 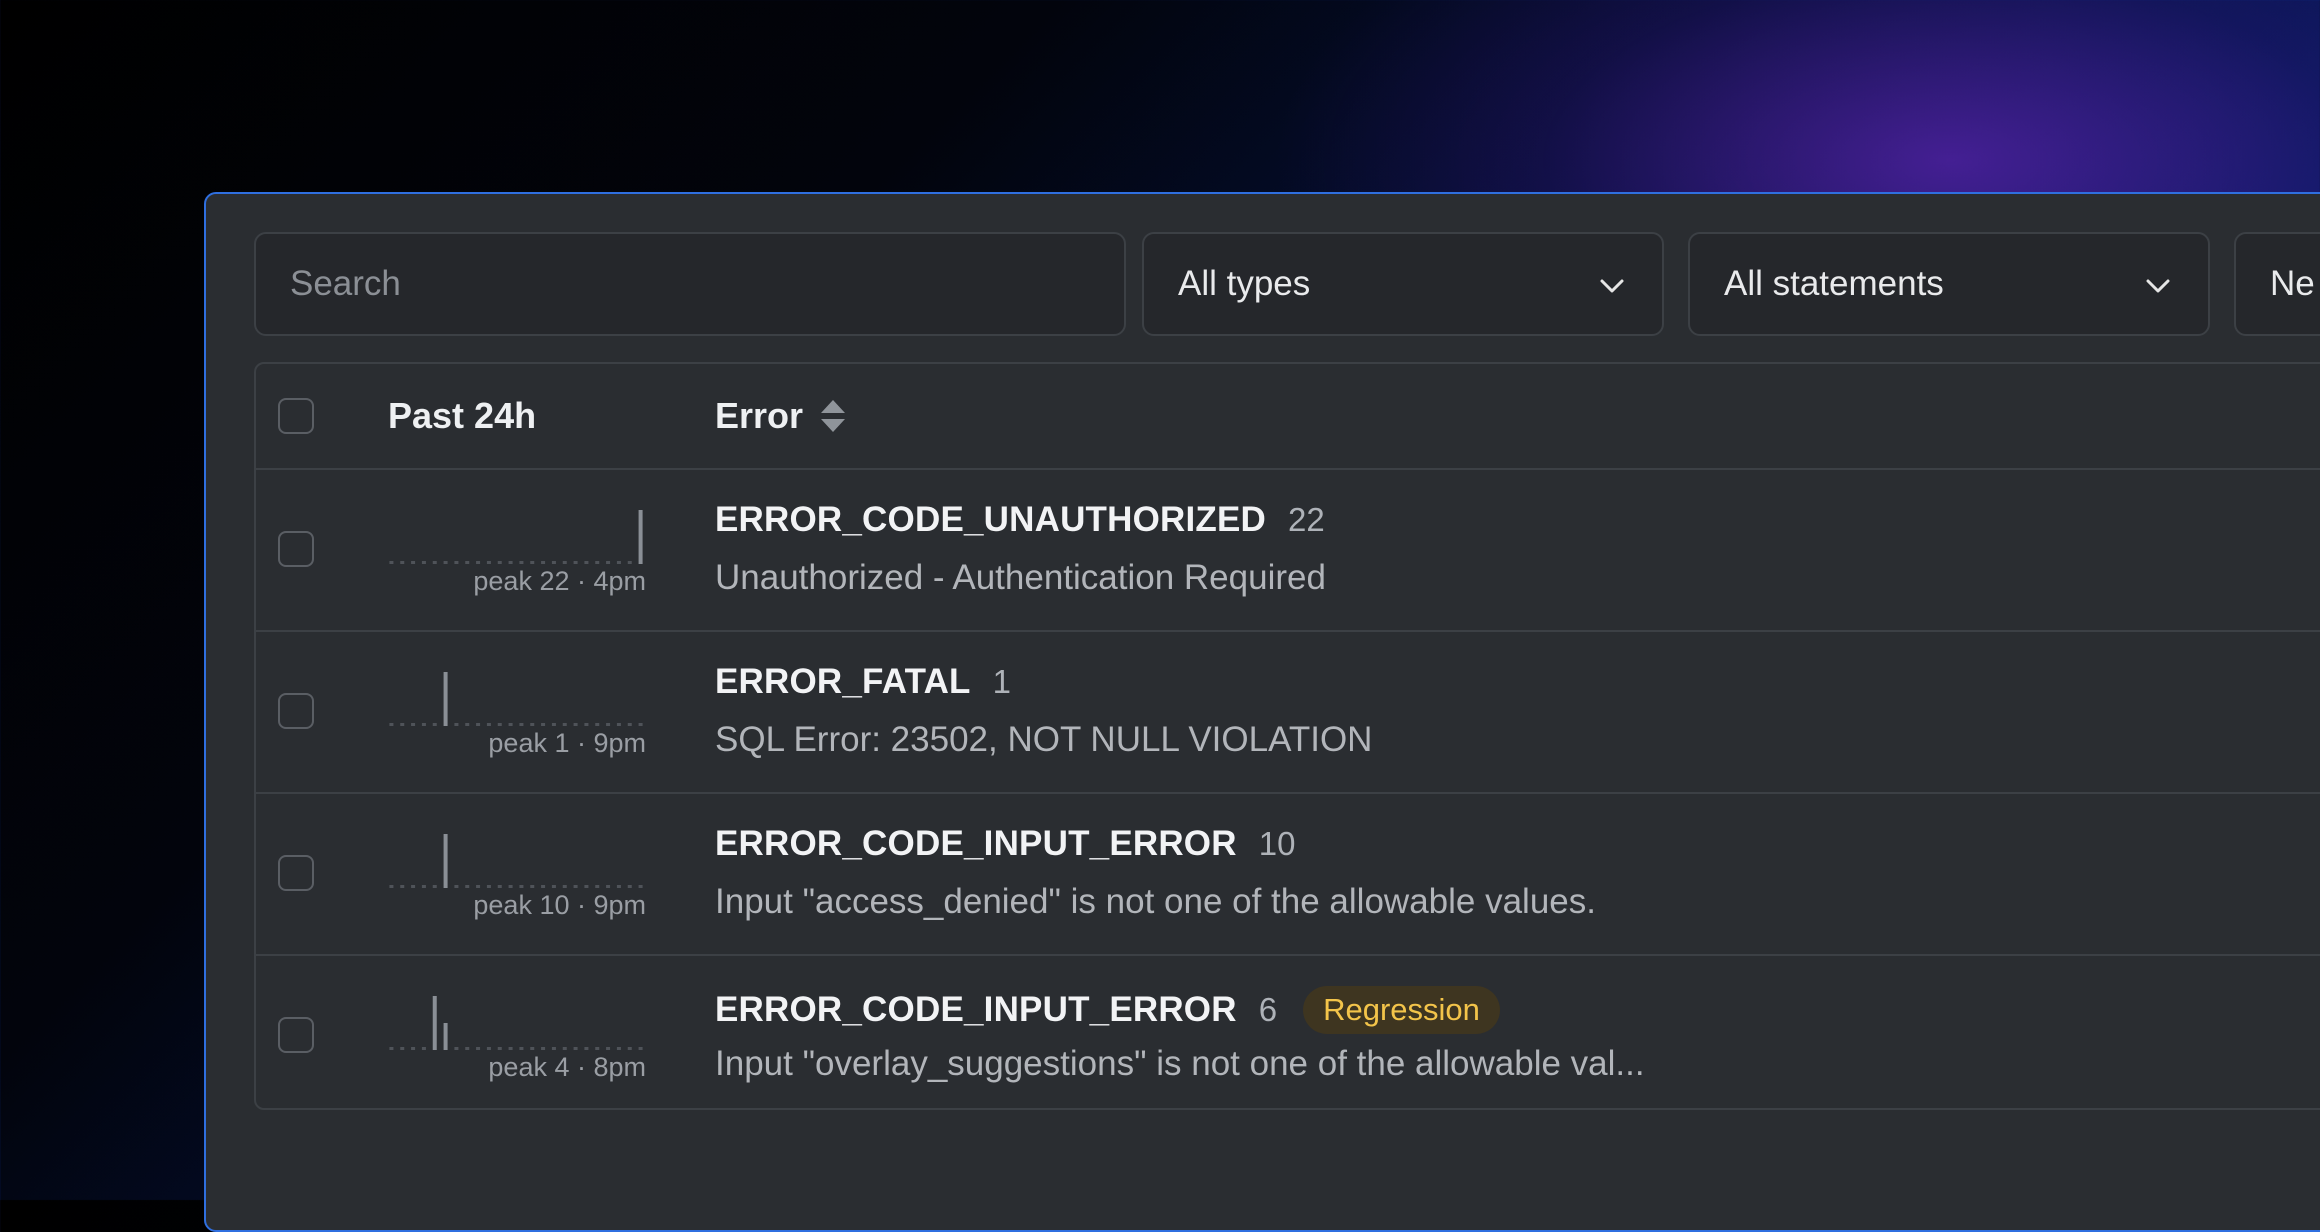 I want to click on error-title: ERROR_FATAL 1, so click(x=863, y=682).